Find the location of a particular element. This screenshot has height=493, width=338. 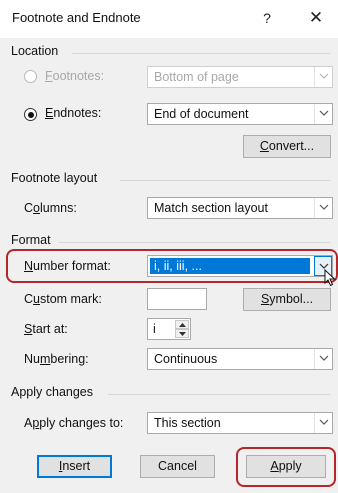

columns-select: Match section layout is located at coordinates (240, 208).